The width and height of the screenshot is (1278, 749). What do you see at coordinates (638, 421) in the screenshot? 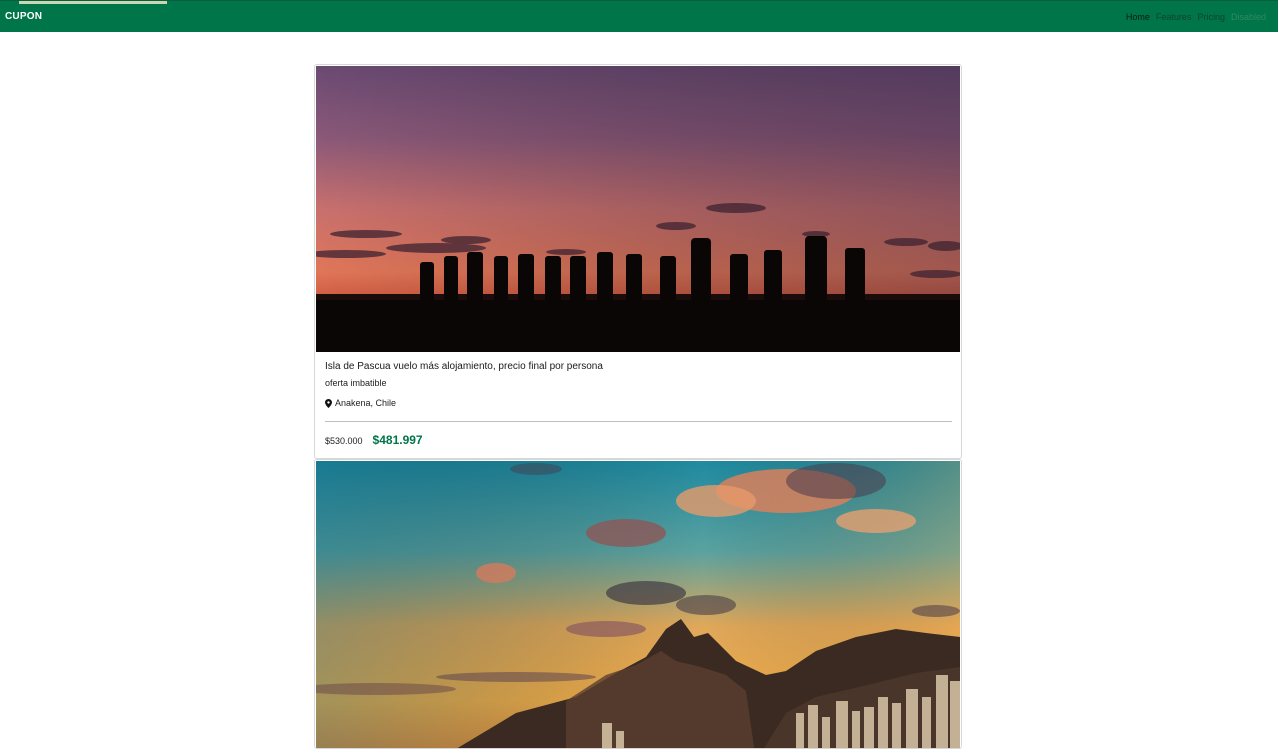
I see `offer-divider` at bounding box center [638, 421].